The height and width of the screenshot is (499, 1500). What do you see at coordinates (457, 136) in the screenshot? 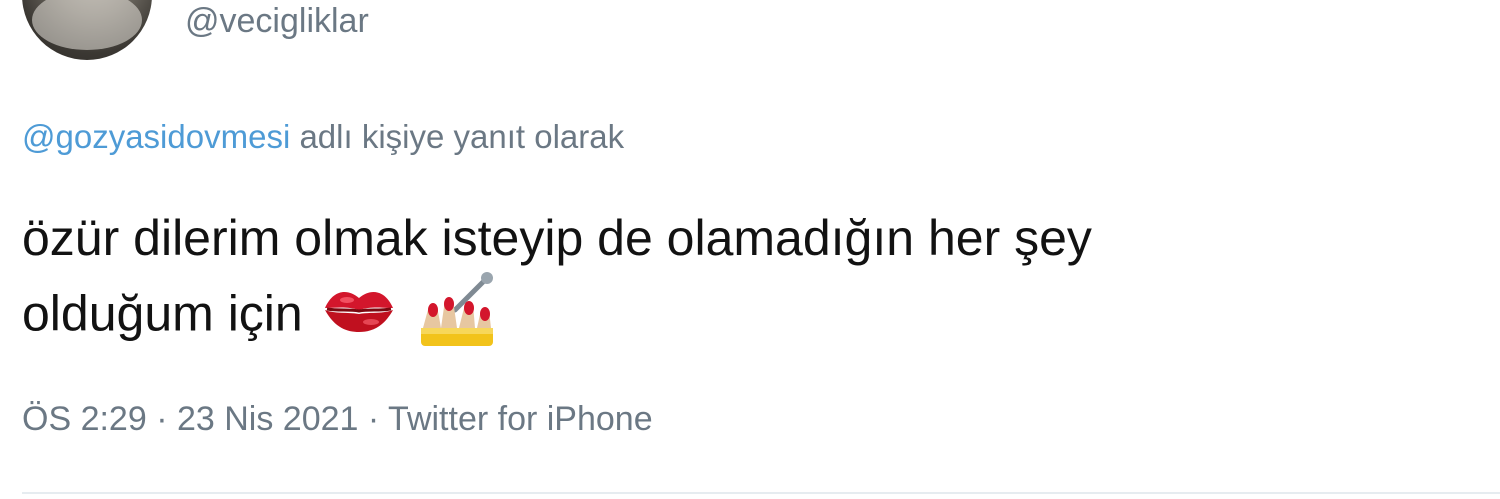
I see `reply-context-label: adlı kişiye yanıt olarak` at bounding box center [457, 136].